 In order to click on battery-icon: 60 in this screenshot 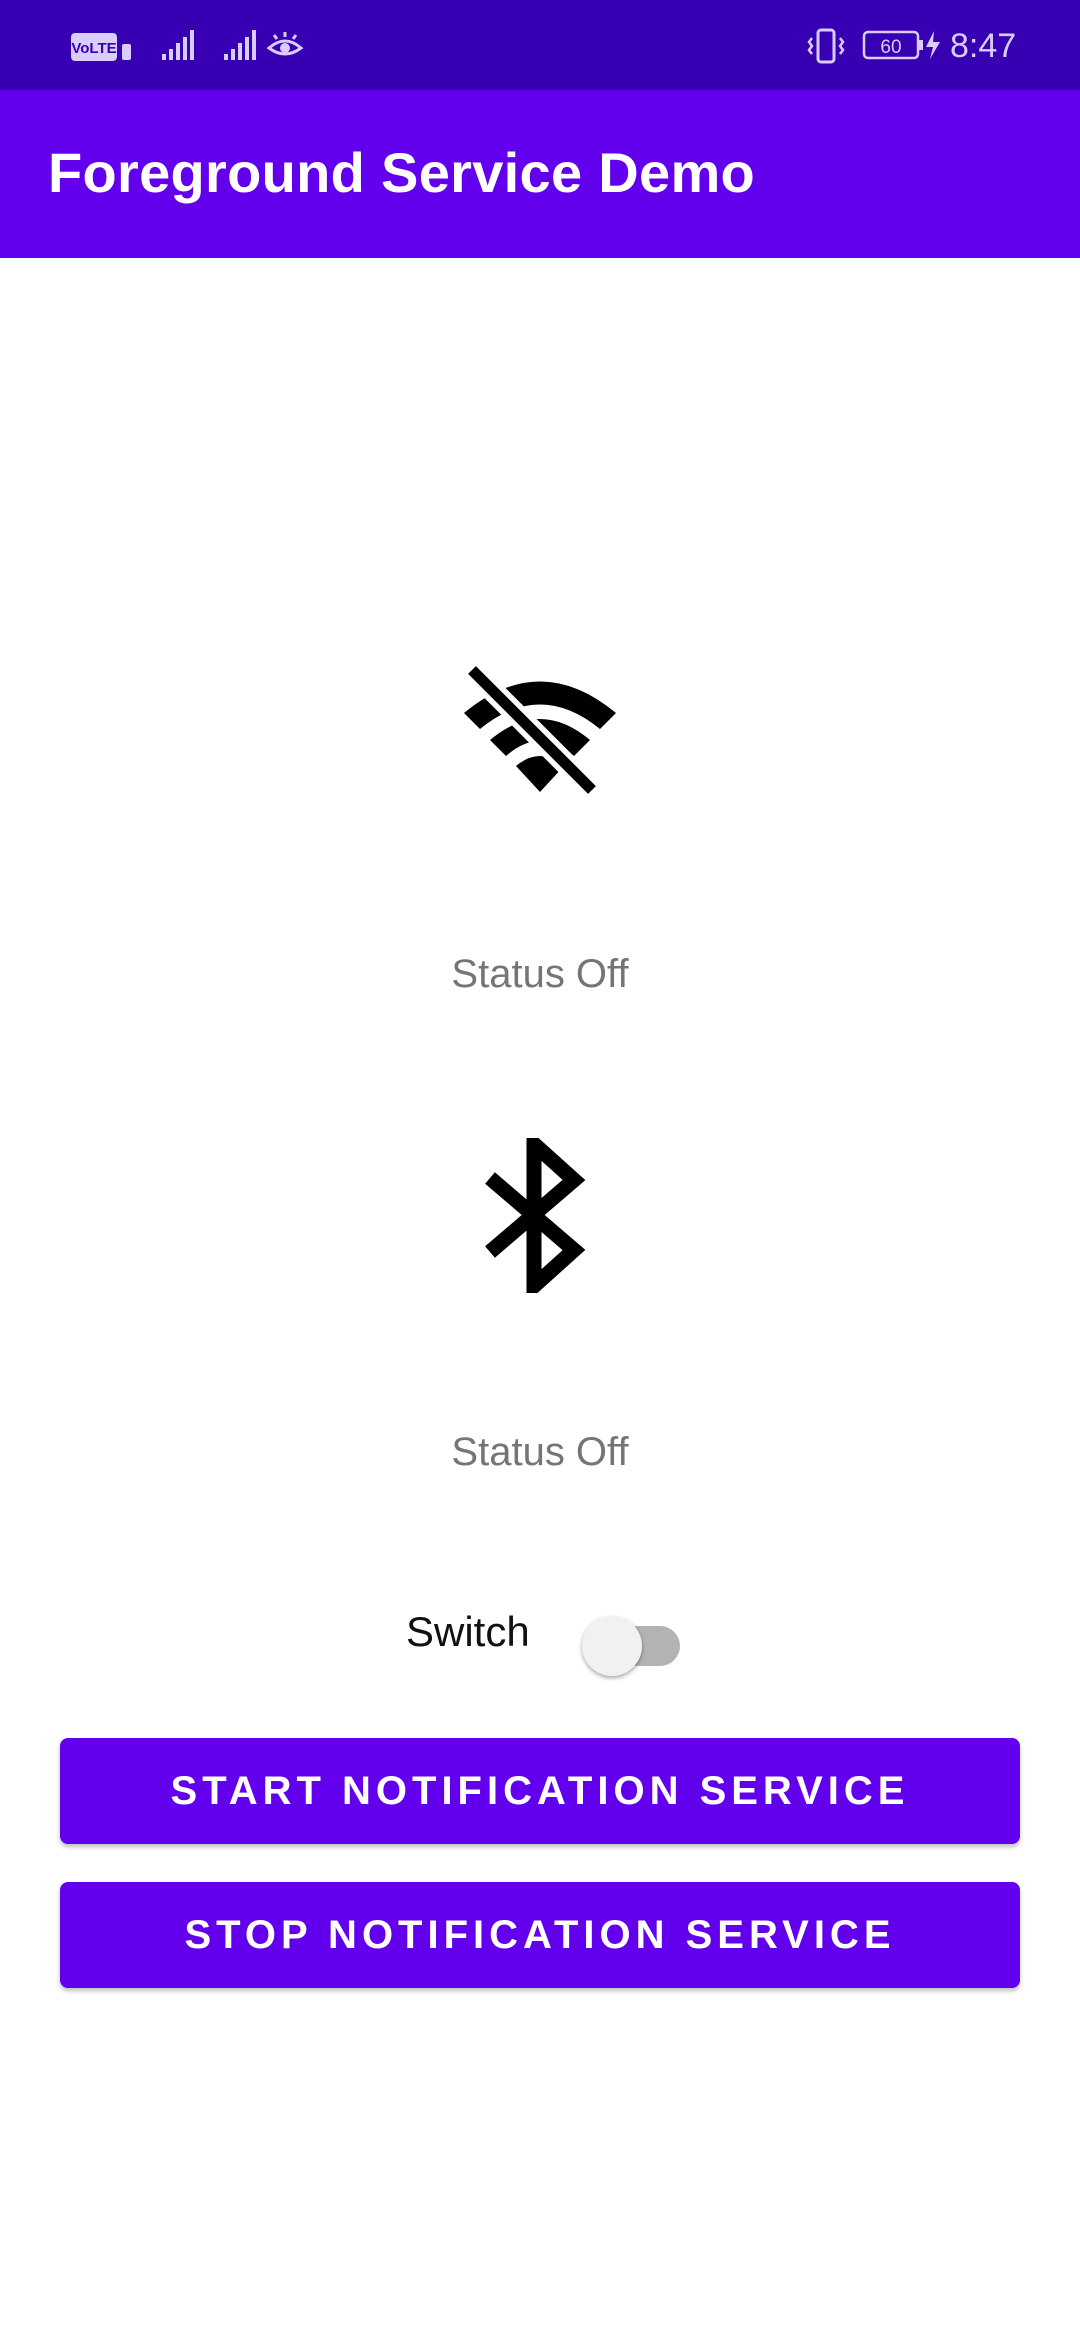, I will do `click(901, 45)`.